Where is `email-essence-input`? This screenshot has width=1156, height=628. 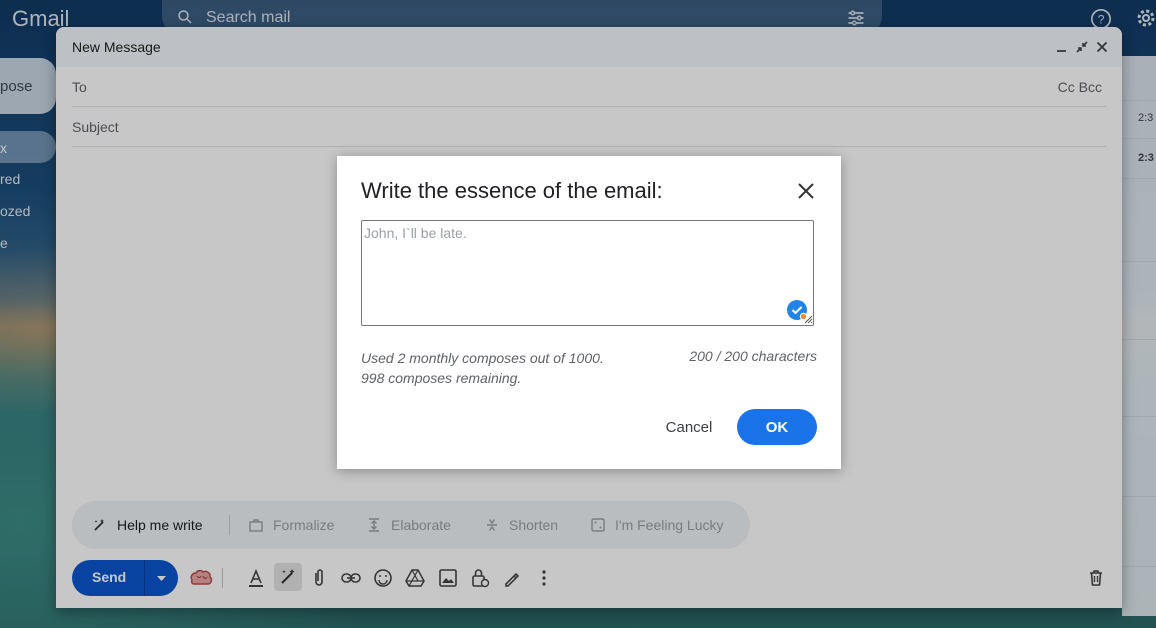
email-essence-input is located at coordinates (587, 273).